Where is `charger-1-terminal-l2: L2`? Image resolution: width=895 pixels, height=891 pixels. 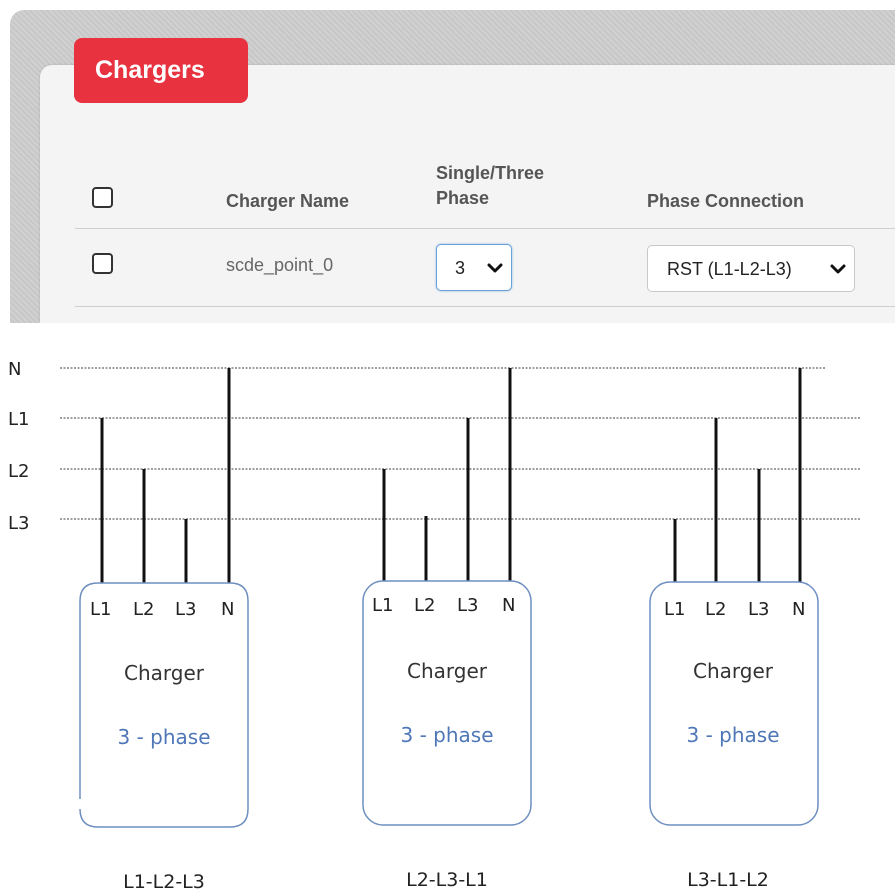
charger-1-terminal-l2: L2 is located at coordinates (143, 609).